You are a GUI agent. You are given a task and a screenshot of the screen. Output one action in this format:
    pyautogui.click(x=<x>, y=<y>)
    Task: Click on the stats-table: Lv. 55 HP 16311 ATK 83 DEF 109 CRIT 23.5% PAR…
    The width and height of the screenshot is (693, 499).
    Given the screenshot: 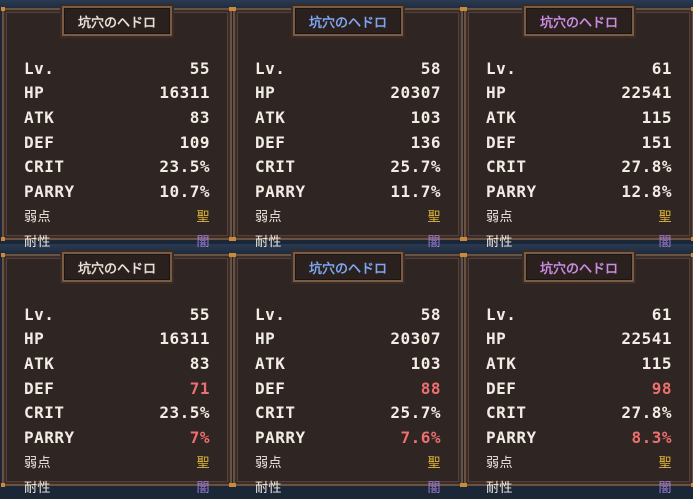 What is the action you would take?
    pyautogui.click(x=117, y=154)
    